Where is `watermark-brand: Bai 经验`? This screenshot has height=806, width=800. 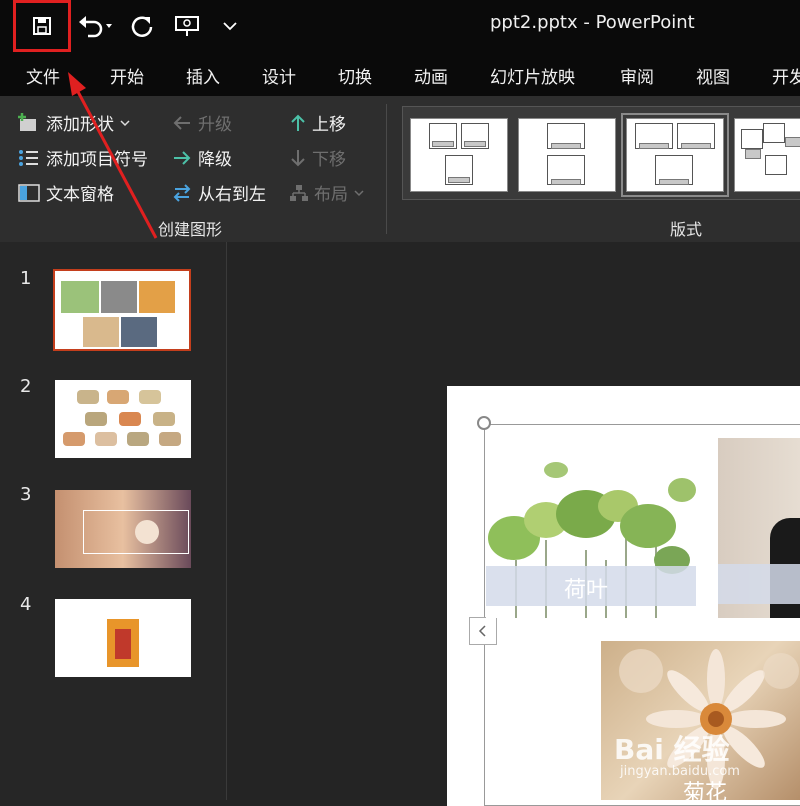
watermark-brand: Bai 经验 is located at coordinates (672, 749).